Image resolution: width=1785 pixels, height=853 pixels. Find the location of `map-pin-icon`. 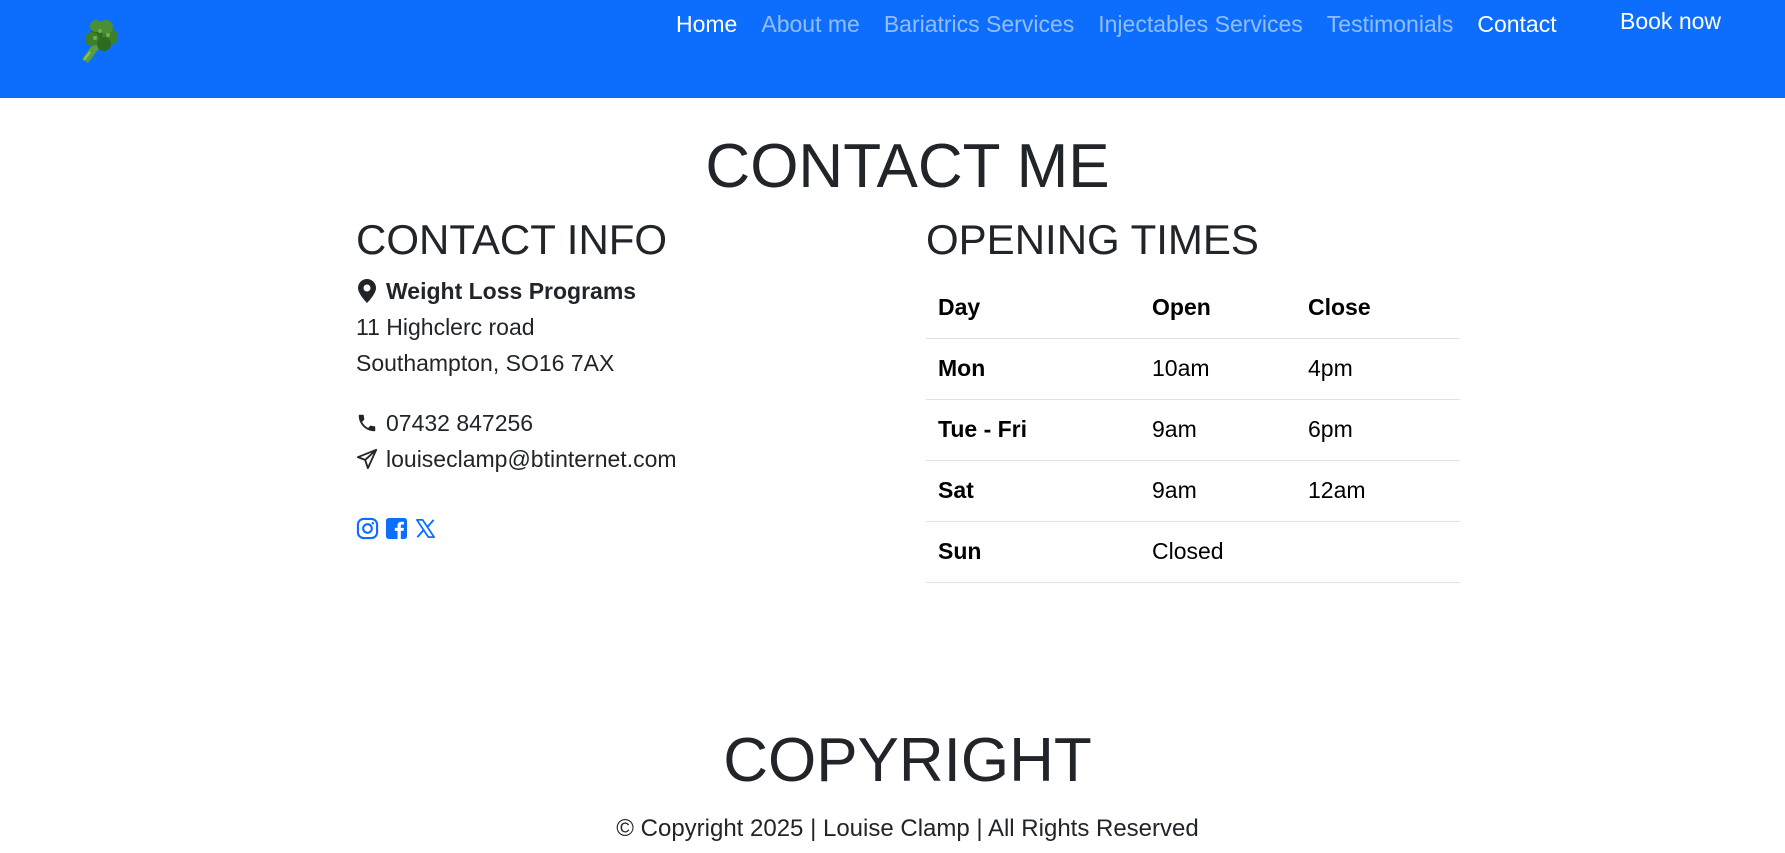

map-pin-icon is located at coordinates (367, 291).